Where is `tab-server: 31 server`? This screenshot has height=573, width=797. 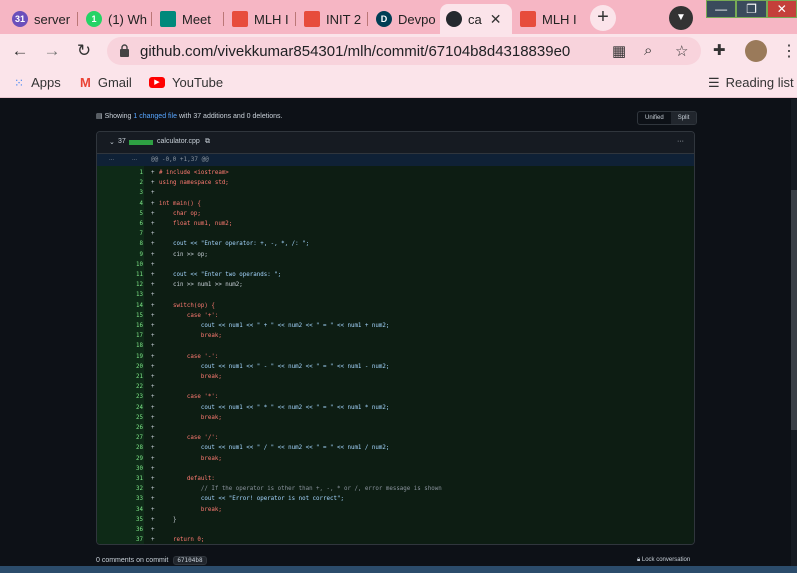 tab-server: 31 server is located at coordinates (42, 19).